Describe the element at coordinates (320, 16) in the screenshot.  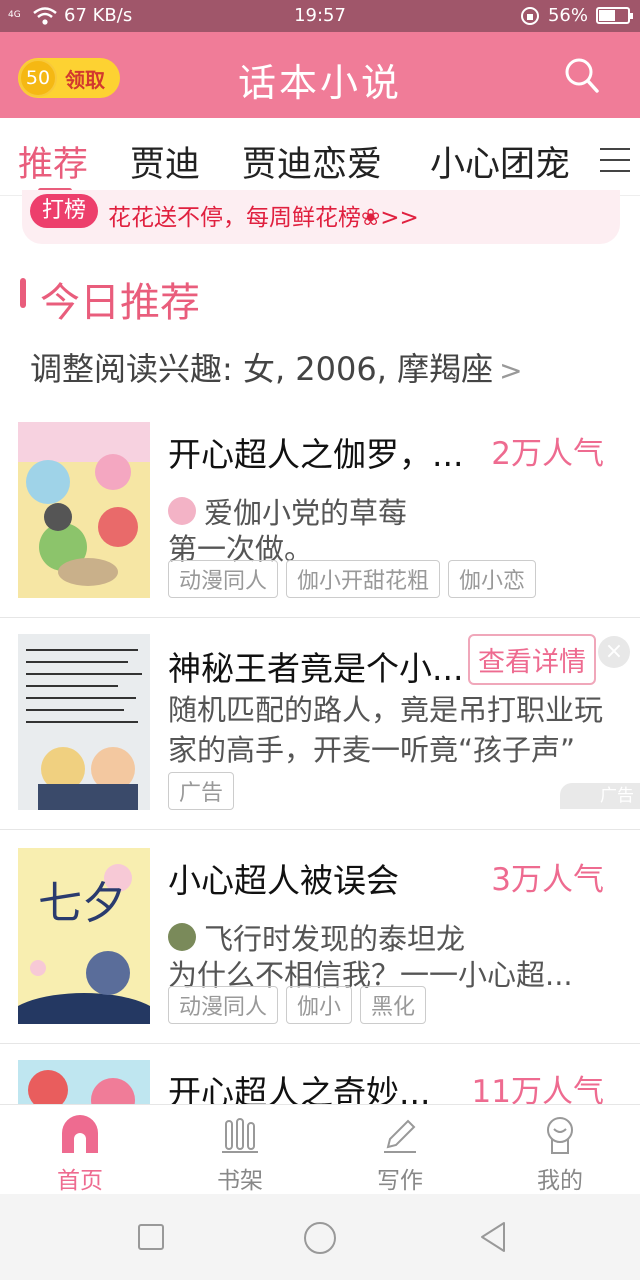
I see `status-bar: 4G 67 KB/s 19:57 56%` at that location.